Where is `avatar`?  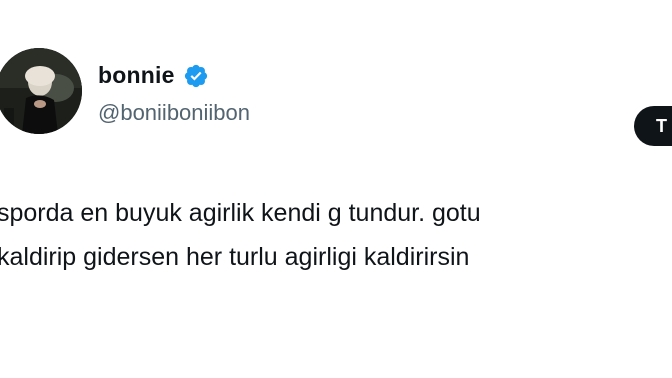 avatar is located at coordinates (41, 91).